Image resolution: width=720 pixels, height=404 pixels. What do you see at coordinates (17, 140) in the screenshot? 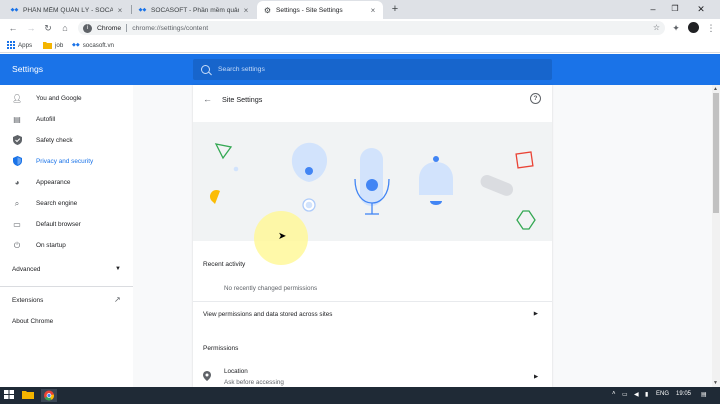
I see `shield-check-icon` at bounding box center [17, 140].